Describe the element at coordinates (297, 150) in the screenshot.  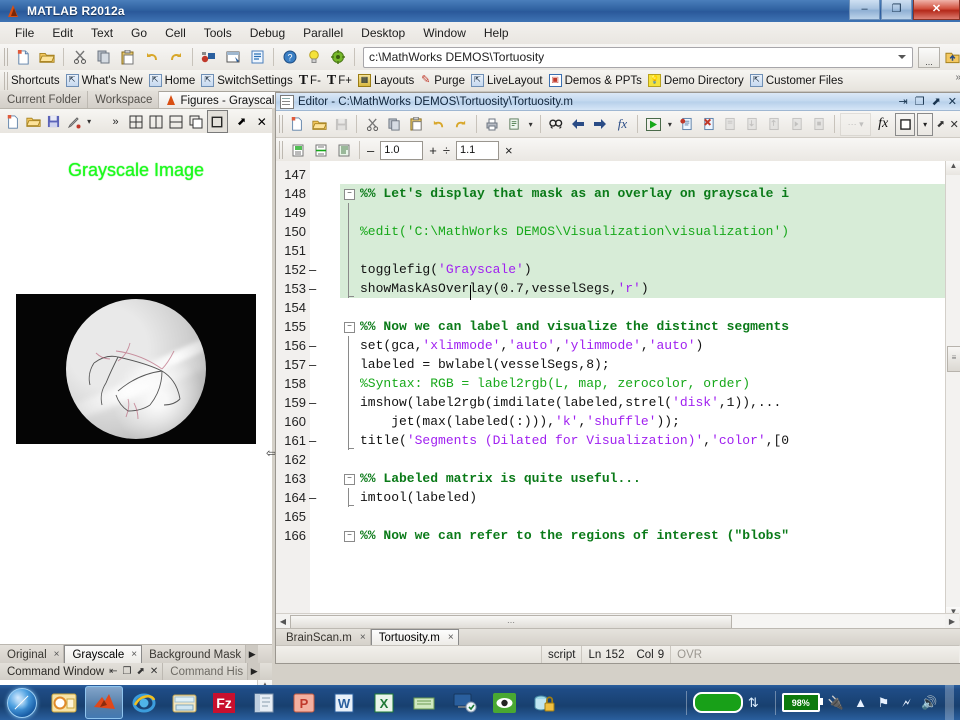
I see `insert-cell-icon` at that location.